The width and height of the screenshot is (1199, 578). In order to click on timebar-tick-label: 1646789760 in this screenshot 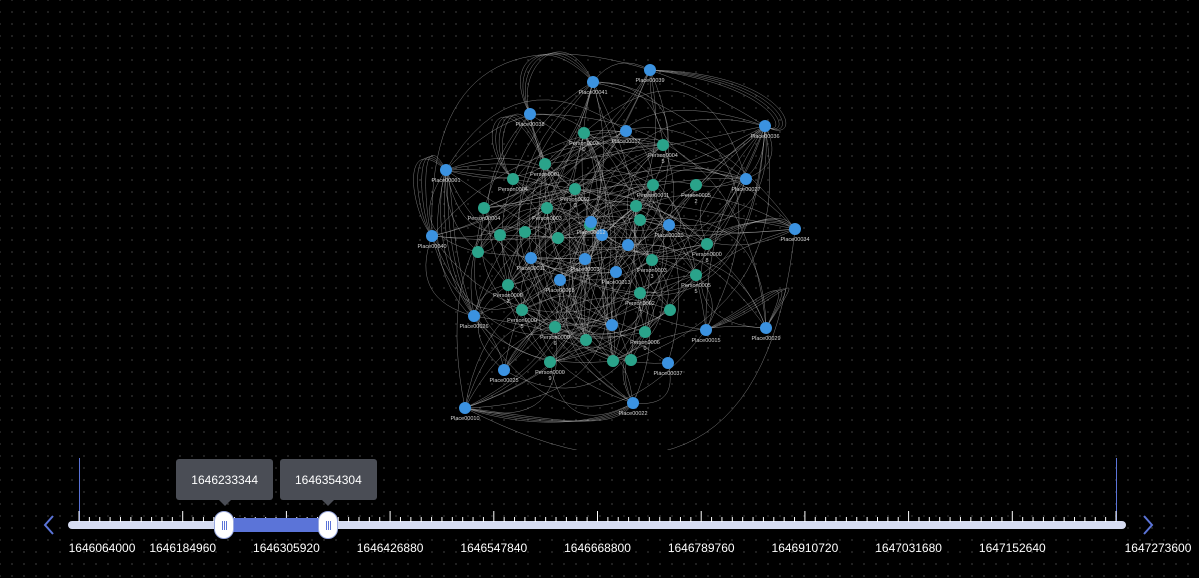, I will do `click(701, 548)`.